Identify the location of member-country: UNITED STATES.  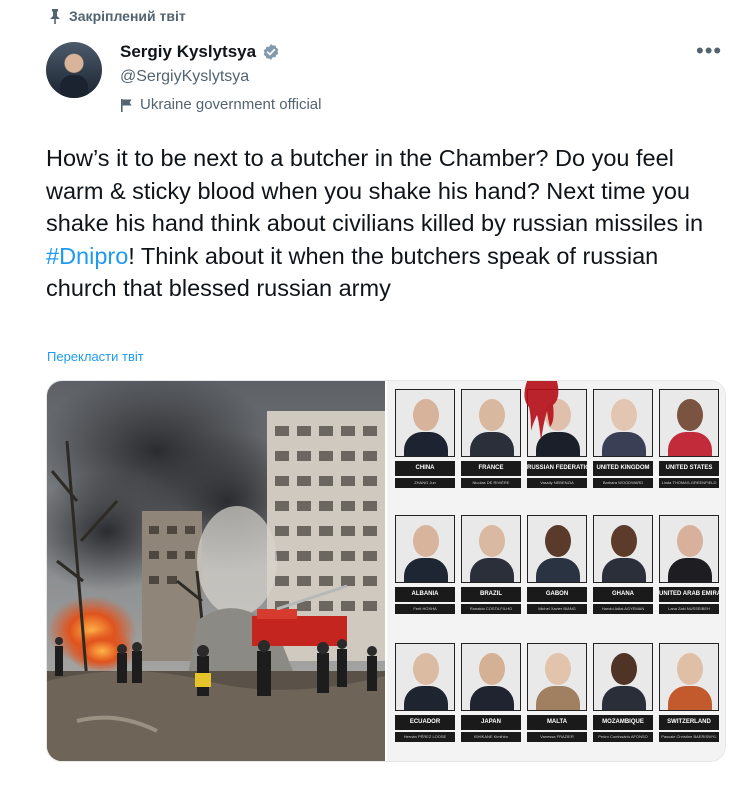
(689, 468).